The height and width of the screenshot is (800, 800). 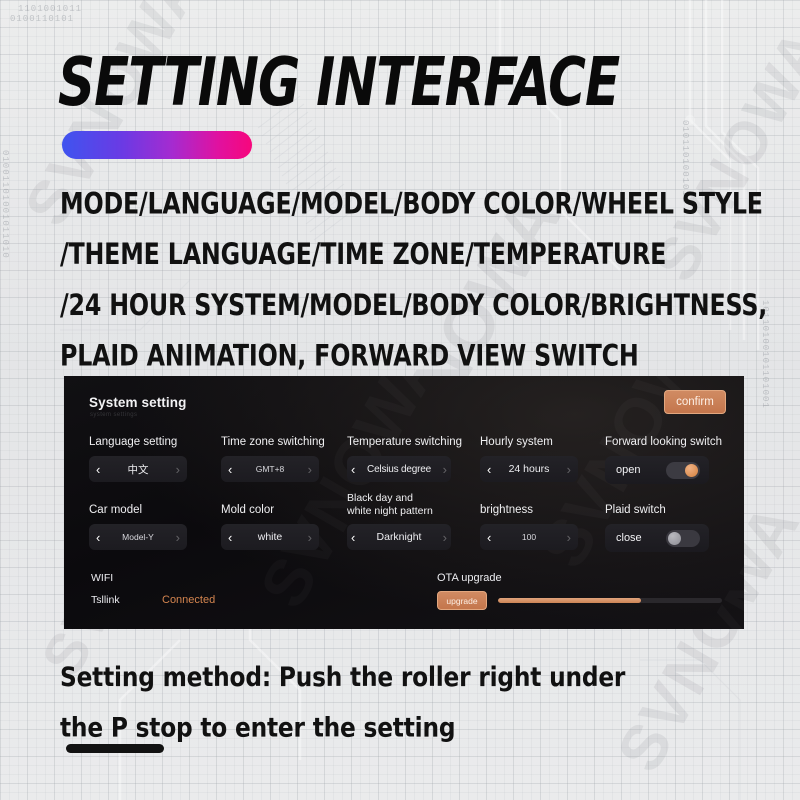 I want to click on setting-label: Plaid switch, so click(x=635, y=510).